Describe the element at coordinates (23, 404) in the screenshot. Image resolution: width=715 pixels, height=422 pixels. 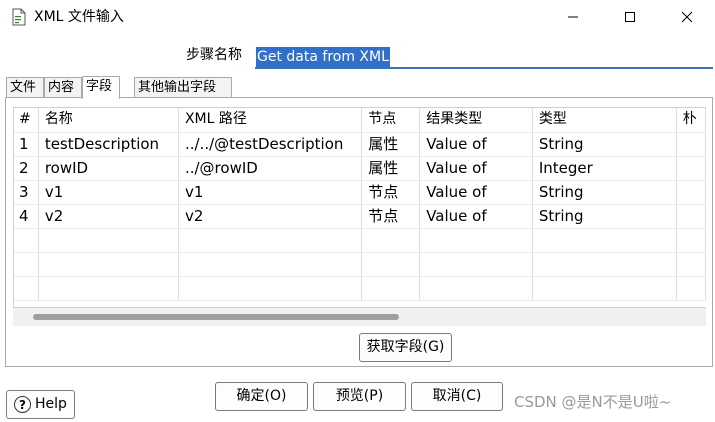
I see `help-icon: ?` at that location.